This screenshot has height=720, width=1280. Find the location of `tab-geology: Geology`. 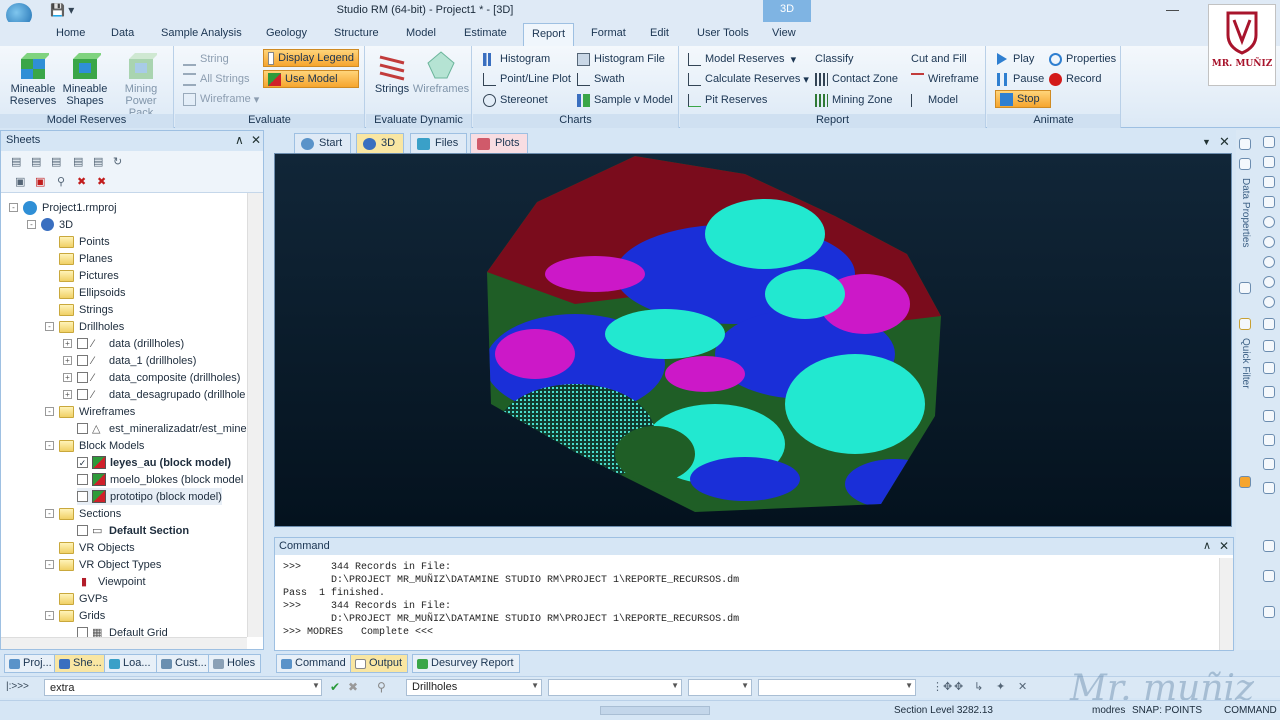

tab-geology: Geology is located at coordinates (286, 33).